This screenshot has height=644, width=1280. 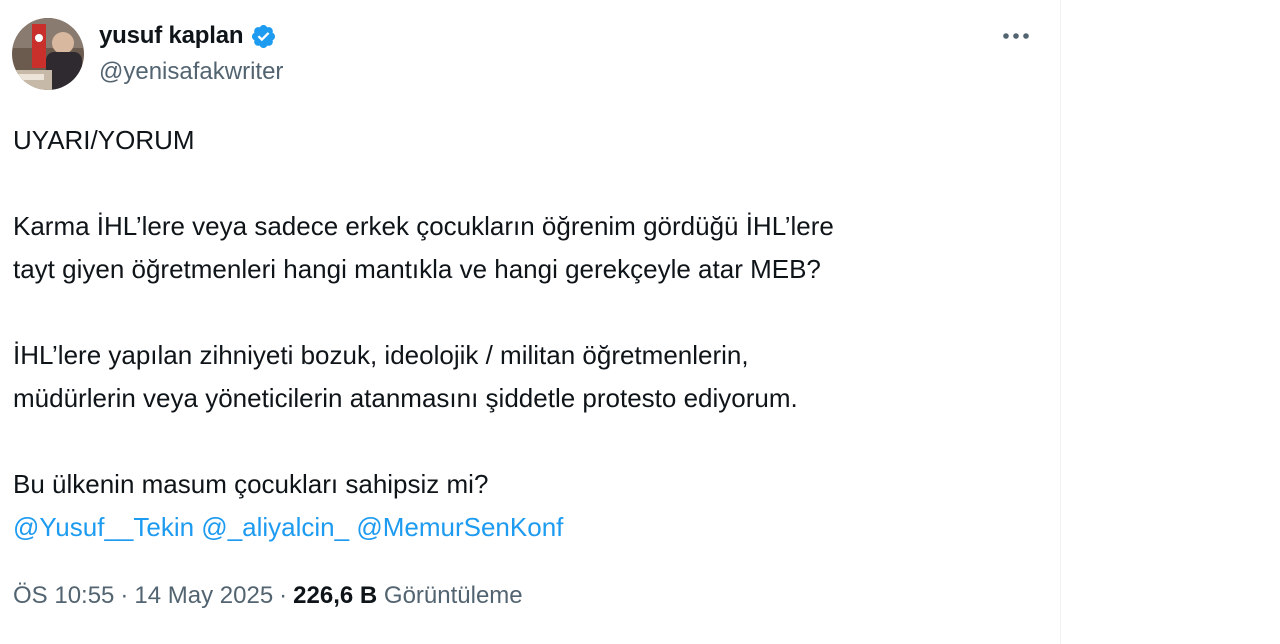 I want to click on author-name-row: yusuf kaplan, so click(x=188, y=36).